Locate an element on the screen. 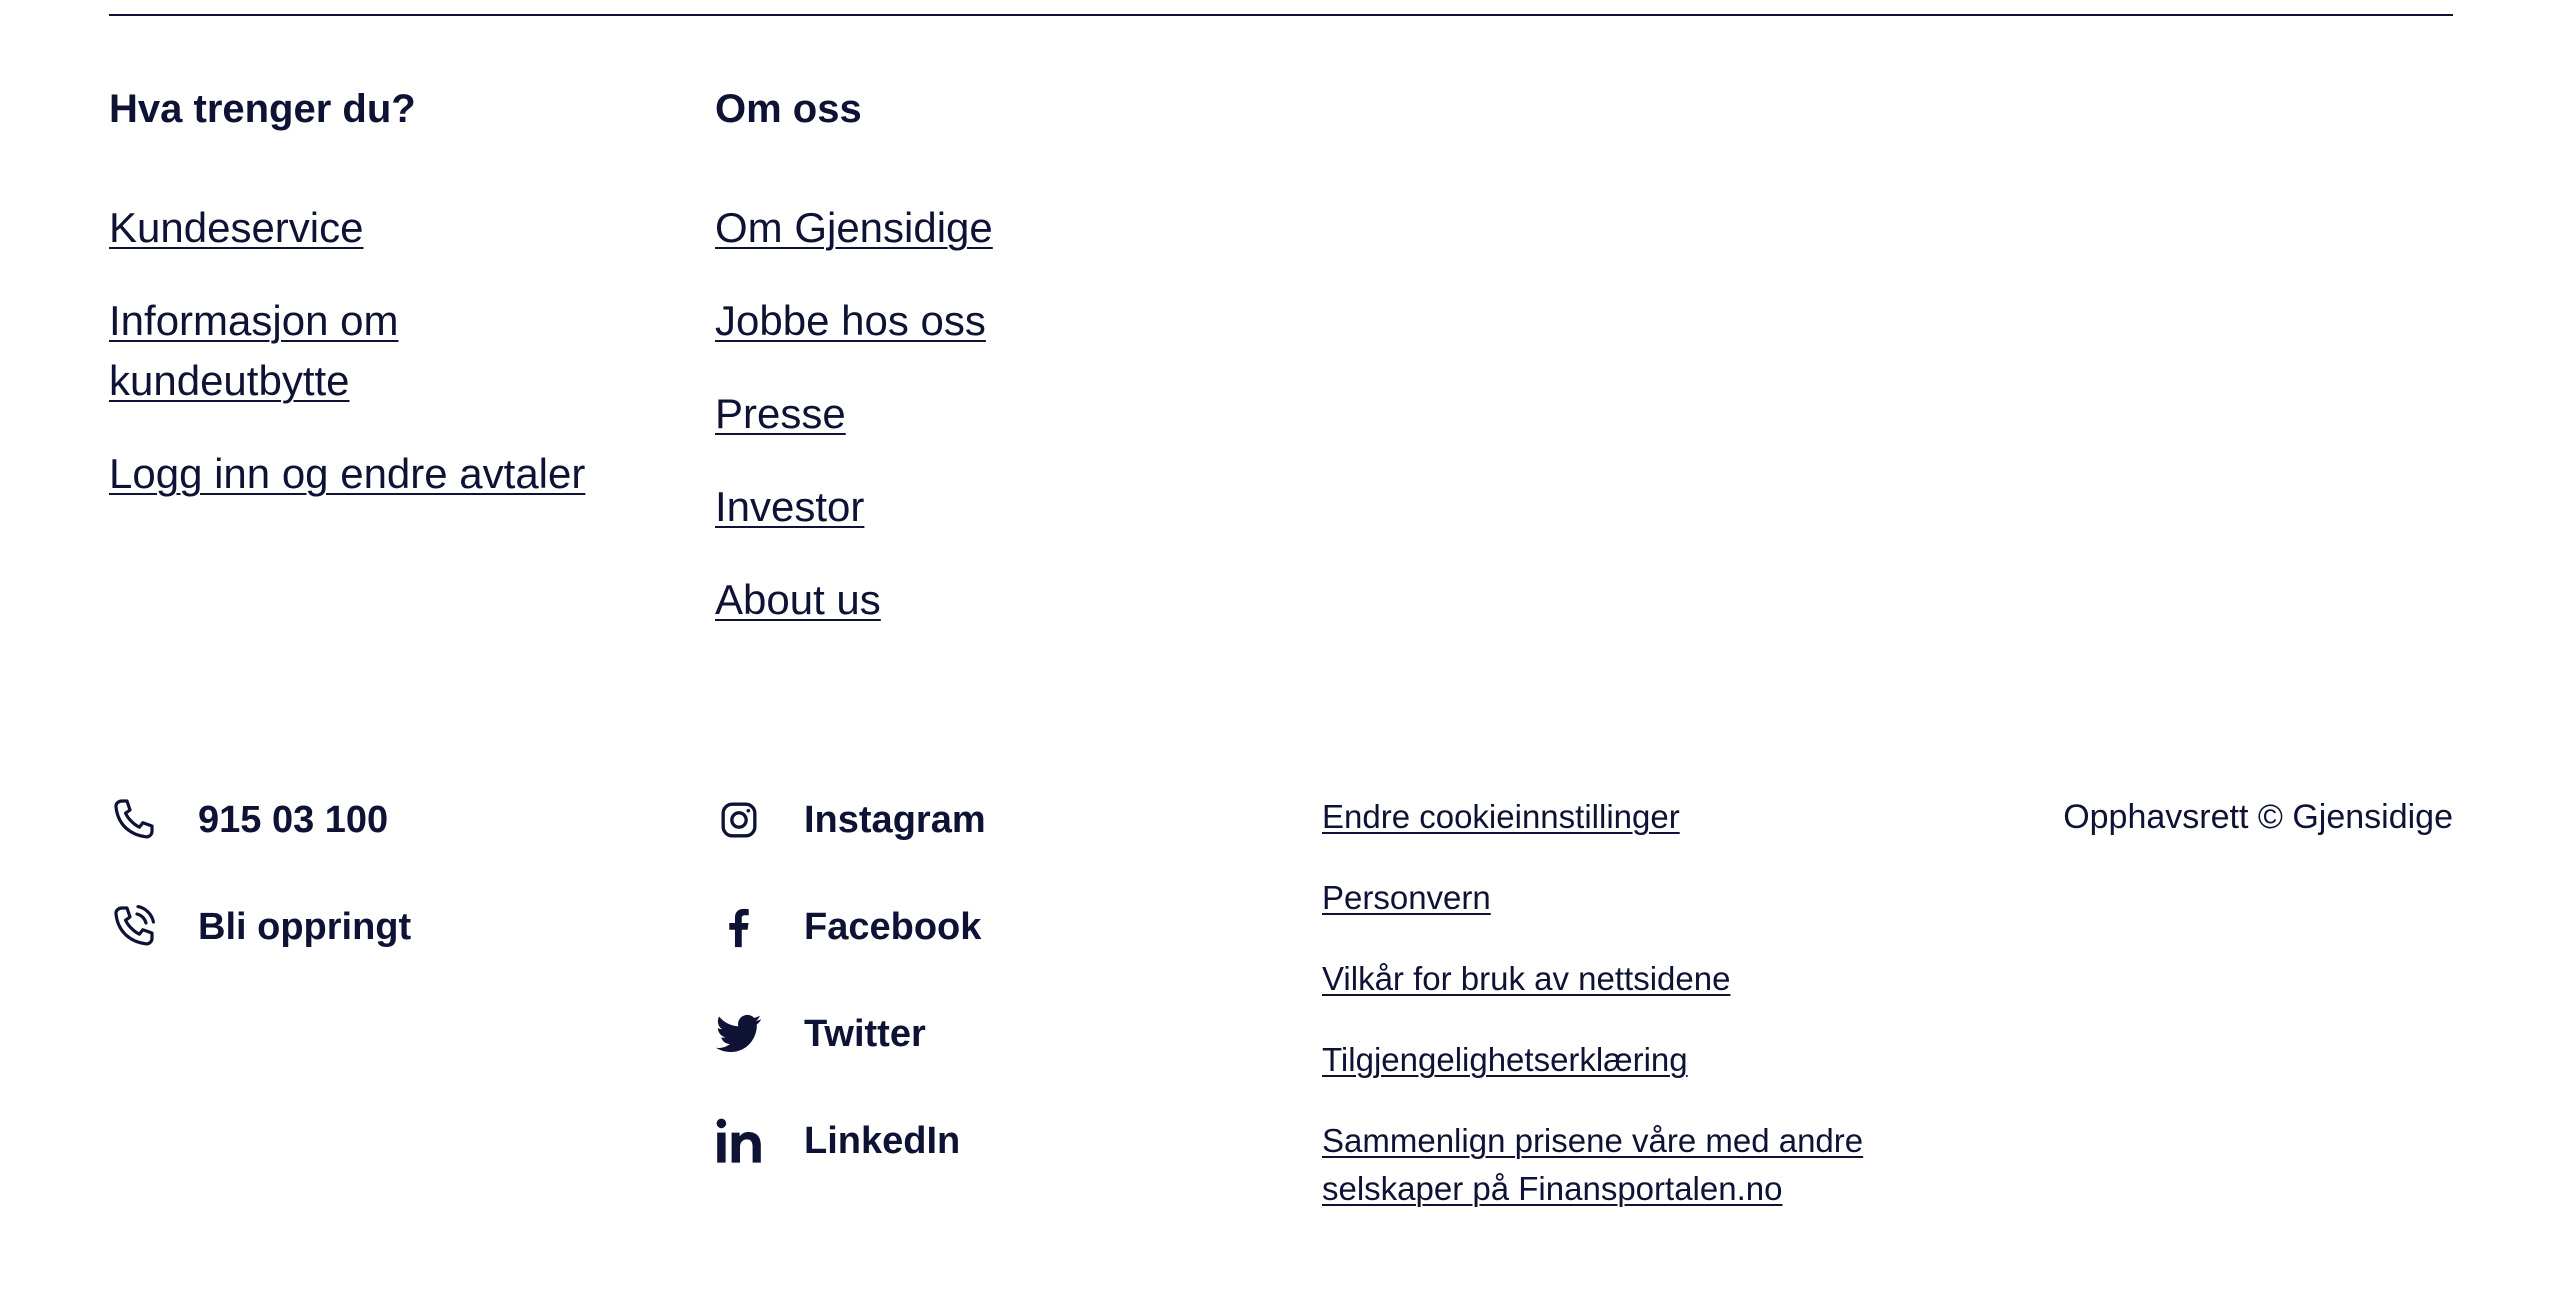  callback-contact: Bli oppringt is located at coordinates (260, 927).